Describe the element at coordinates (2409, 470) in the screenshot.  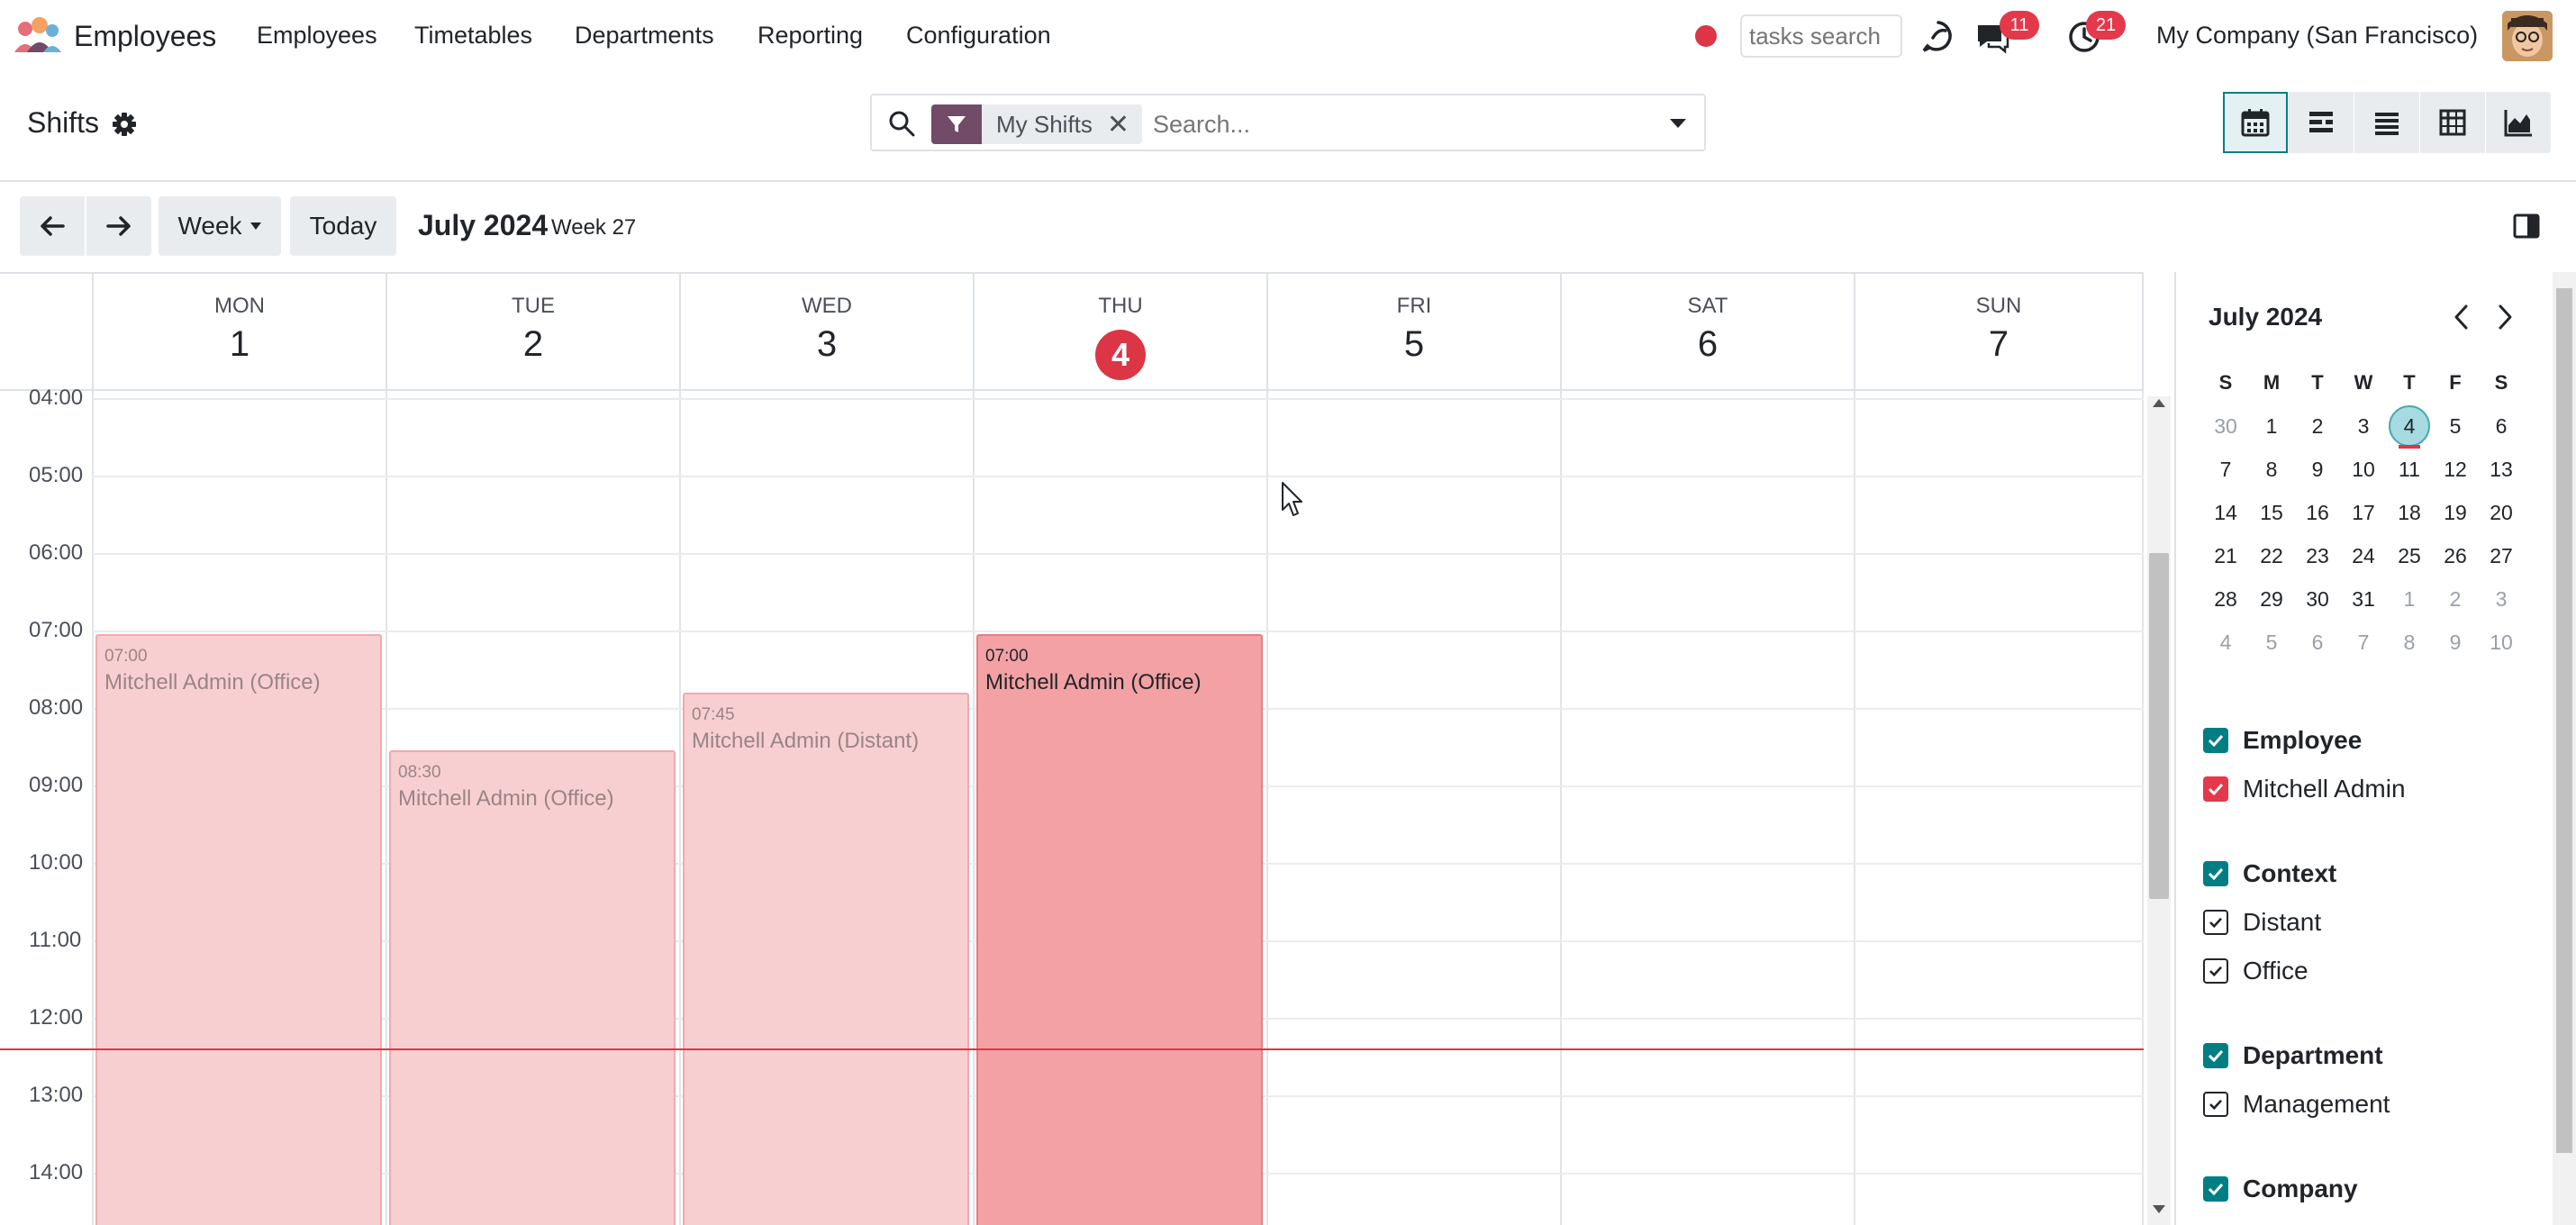
I see `mini-calendar-day: 11` at that location.